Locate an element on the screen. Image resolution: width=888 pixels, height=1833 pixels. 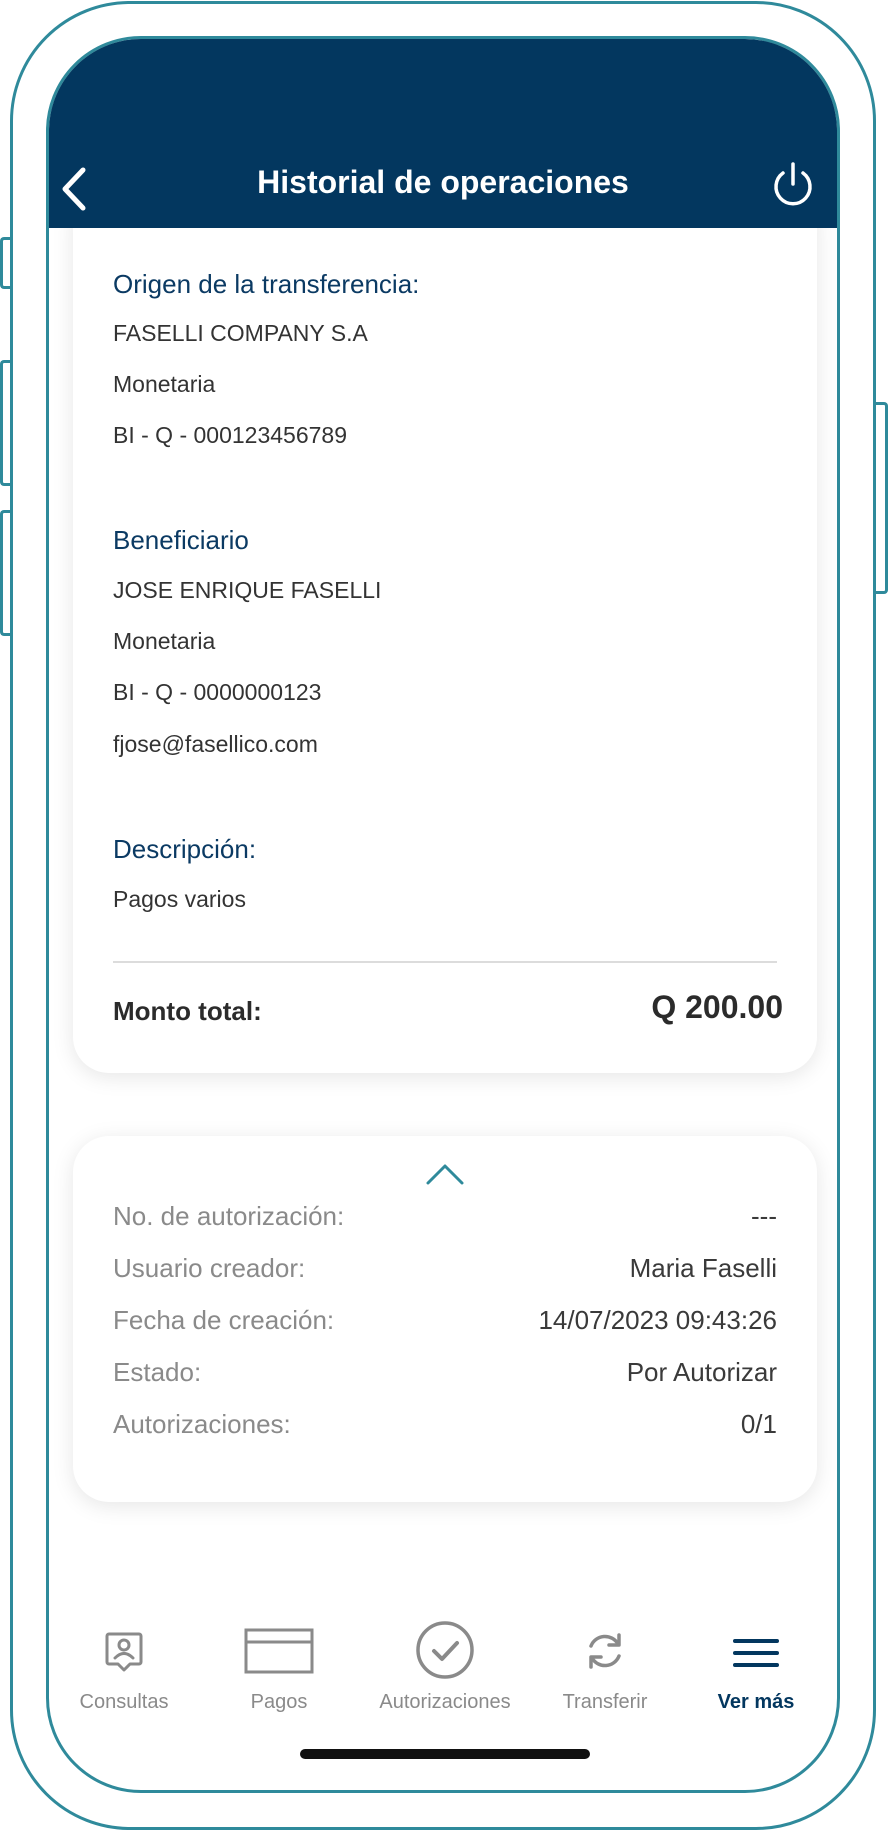
divider is located at coordinates (445, 962).